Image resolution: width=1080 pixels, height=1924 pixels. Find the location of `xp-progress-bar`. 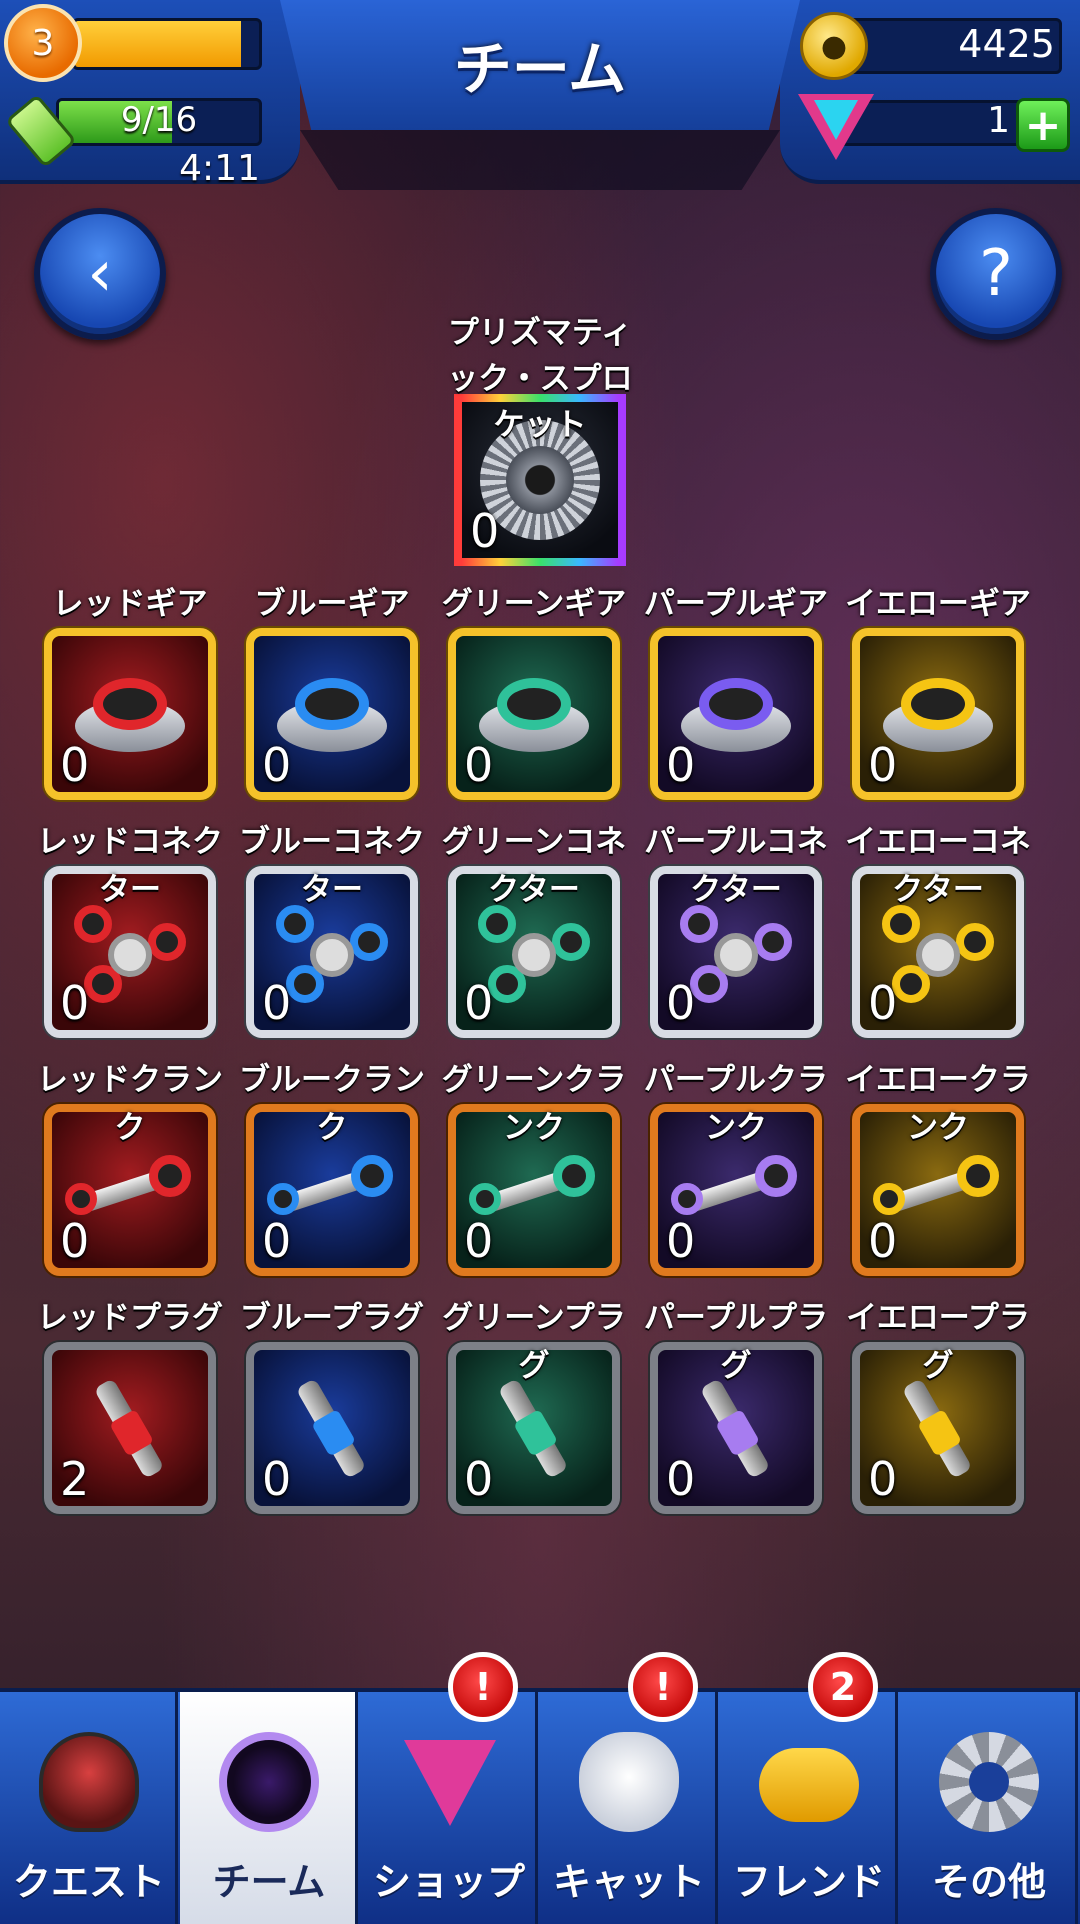

xp-progress-bar is located at coordinates (167, 44).